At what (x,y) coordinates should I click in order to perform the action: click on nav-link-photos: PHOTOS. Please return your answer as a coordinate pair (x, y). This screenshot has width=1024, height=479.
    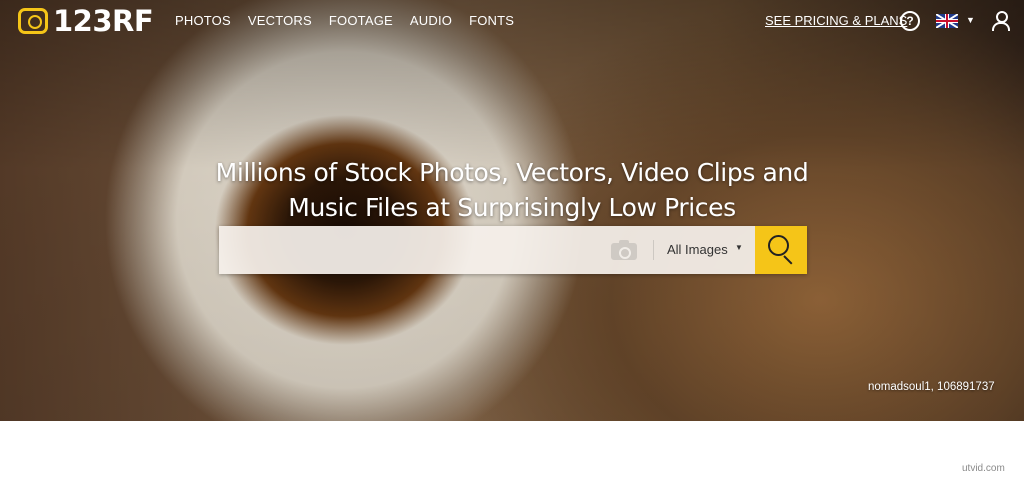
    Looking at the image, I should click on (203, 20).